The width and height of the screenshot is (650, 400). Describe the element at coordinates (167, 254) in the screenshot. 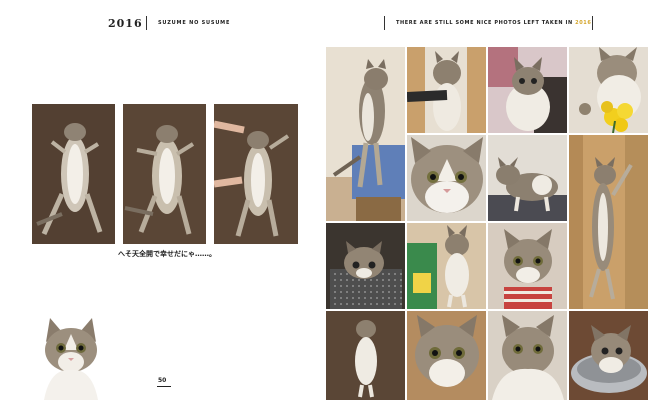

I see `photo-caption: へそ天全開で幸せだにゃ……。` at that location.